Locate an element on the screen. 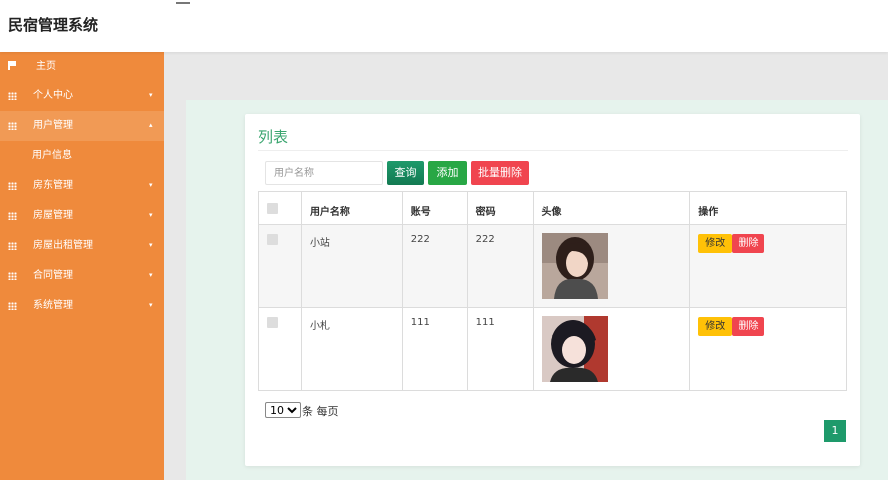  menu-toggle-icon is located at coordinates (183, 4).